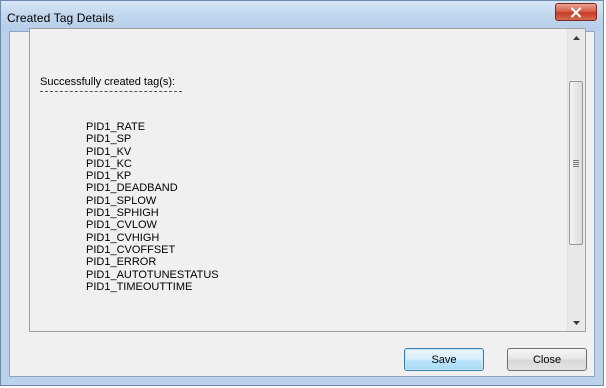 The width and height of the screenshot is (606, 388). Describe the element at coordinates (121, 225) in the screenshot. I see `list-item: PID1_CVLOW` at that location.